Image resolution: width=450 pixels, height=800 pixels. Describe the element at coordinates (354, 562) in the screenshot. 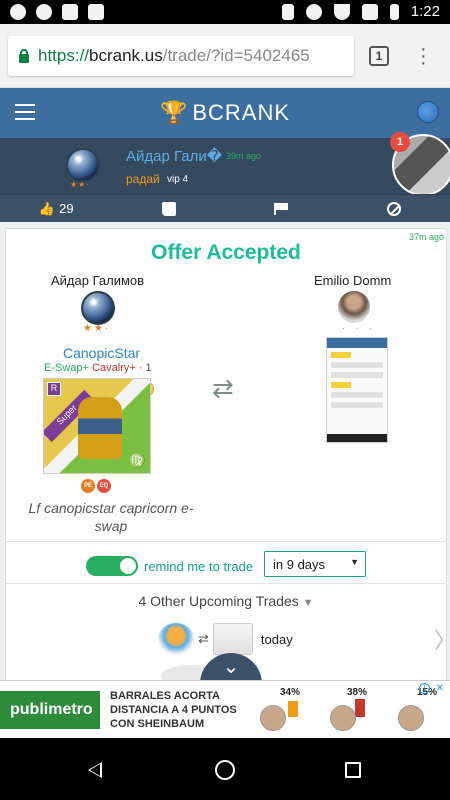

I see `caret-down-icon: ▼` at that location.